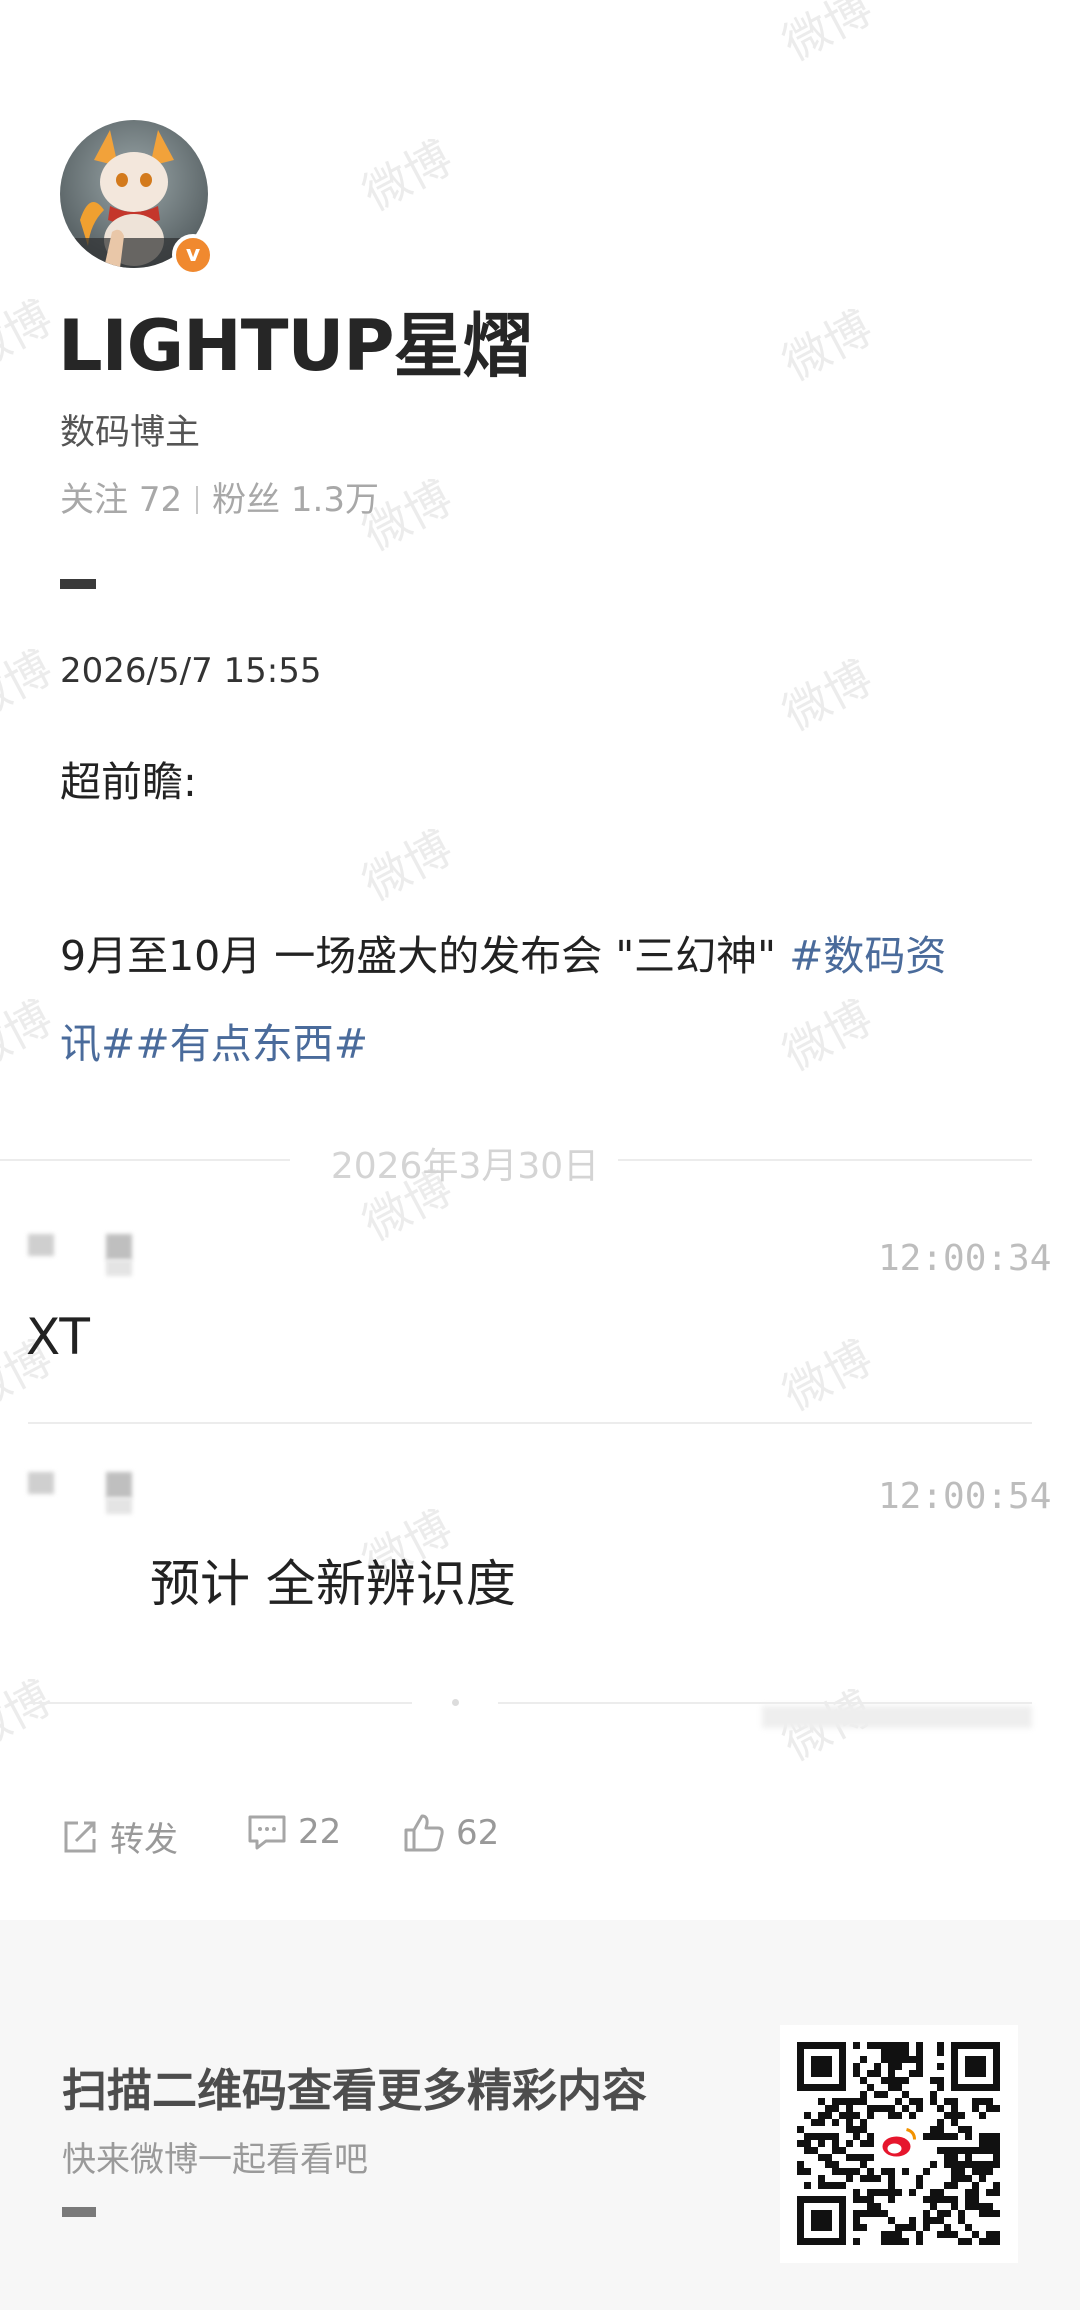  I want to click on chat-date: 2026年3月30日, so click(465, 1166).